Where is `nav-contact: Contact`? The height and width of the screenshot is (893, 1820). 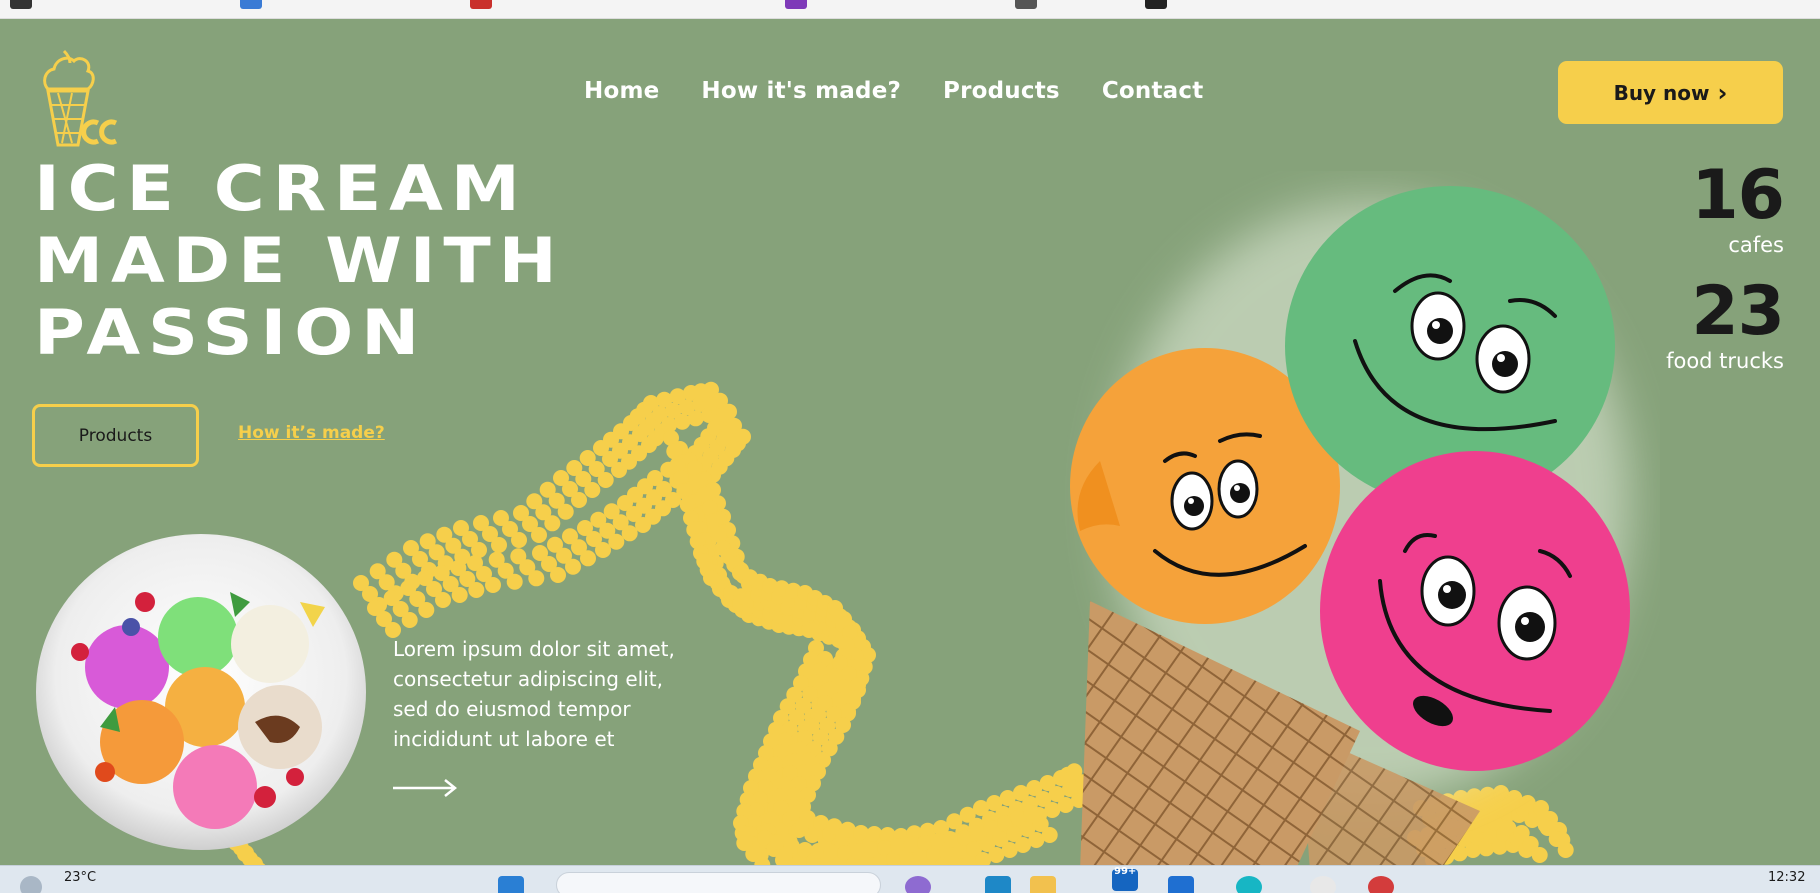
nav-contact: Contact is located at coordinates (1153, 91).